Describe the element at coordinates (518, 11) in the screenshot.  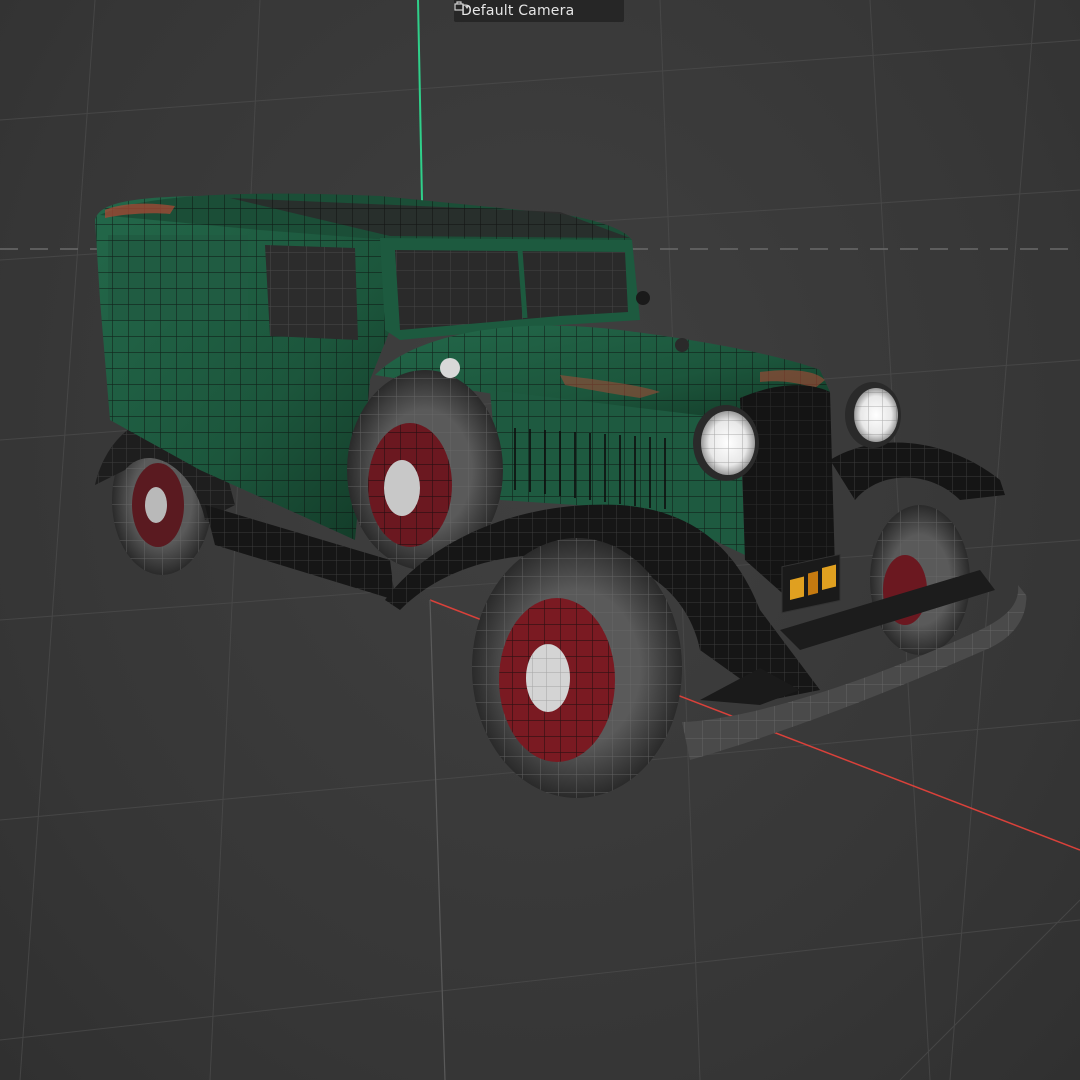
I see `camera-label: Default Camera` at that location.